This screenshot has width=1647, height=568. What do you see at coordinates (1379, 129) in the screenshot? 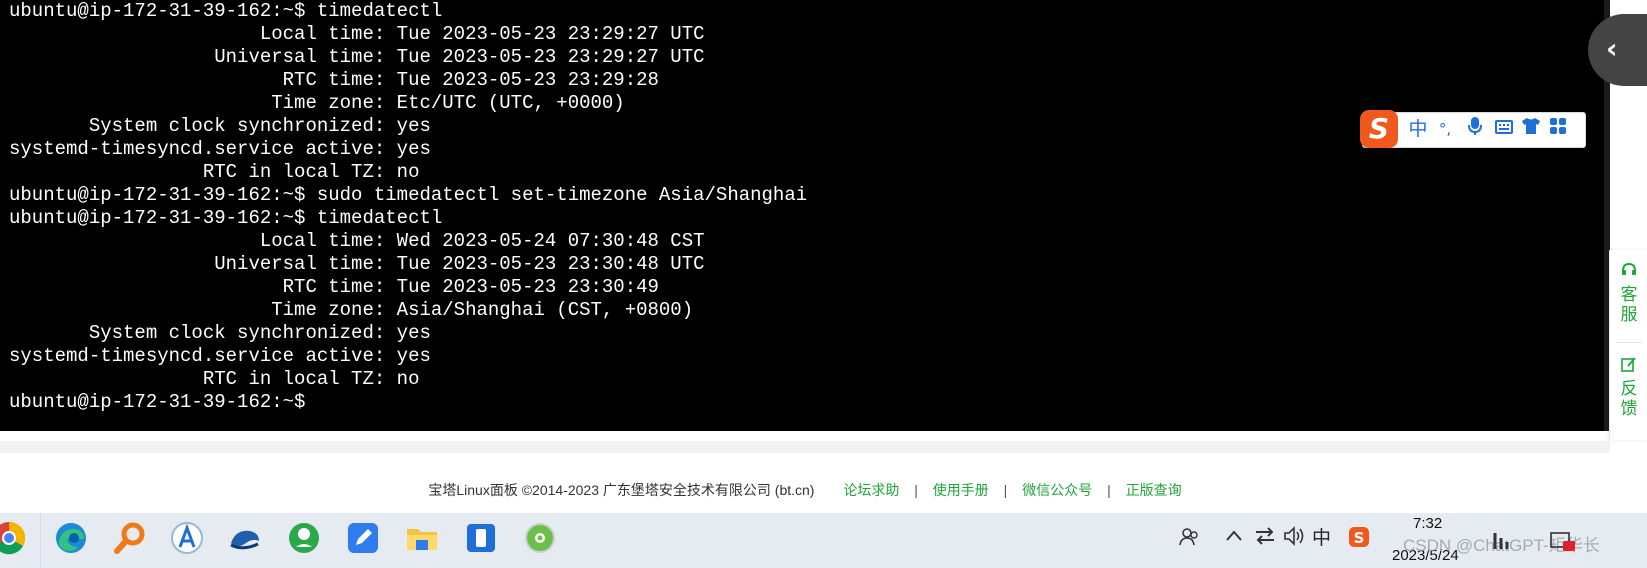
I see `sogou-logo-icon: S` at bounding box center [1379, 129].